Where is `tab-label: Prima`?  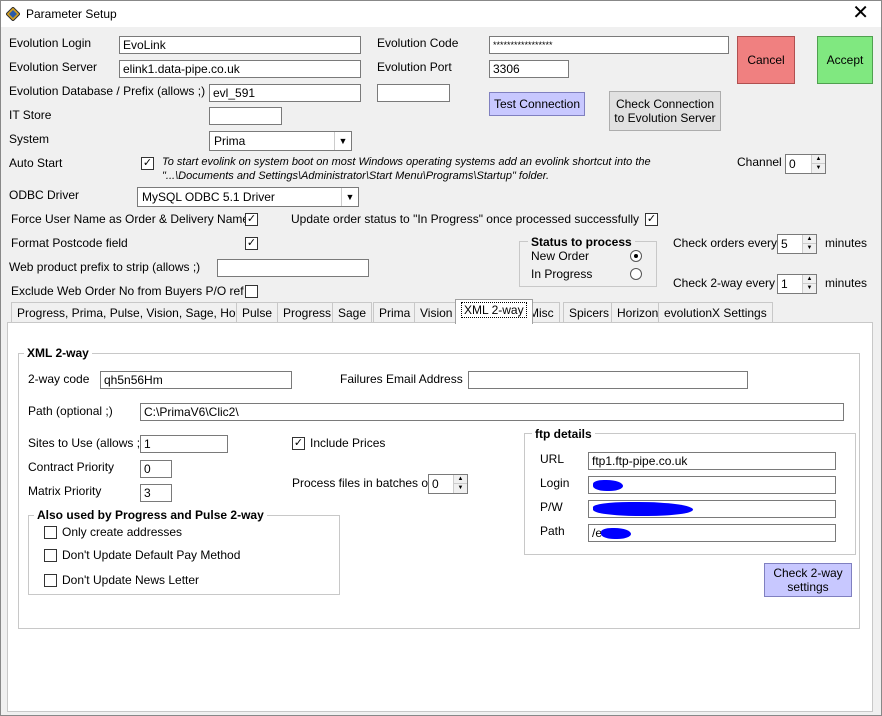 tab-label: Prima is located at coordinates (395, 313).